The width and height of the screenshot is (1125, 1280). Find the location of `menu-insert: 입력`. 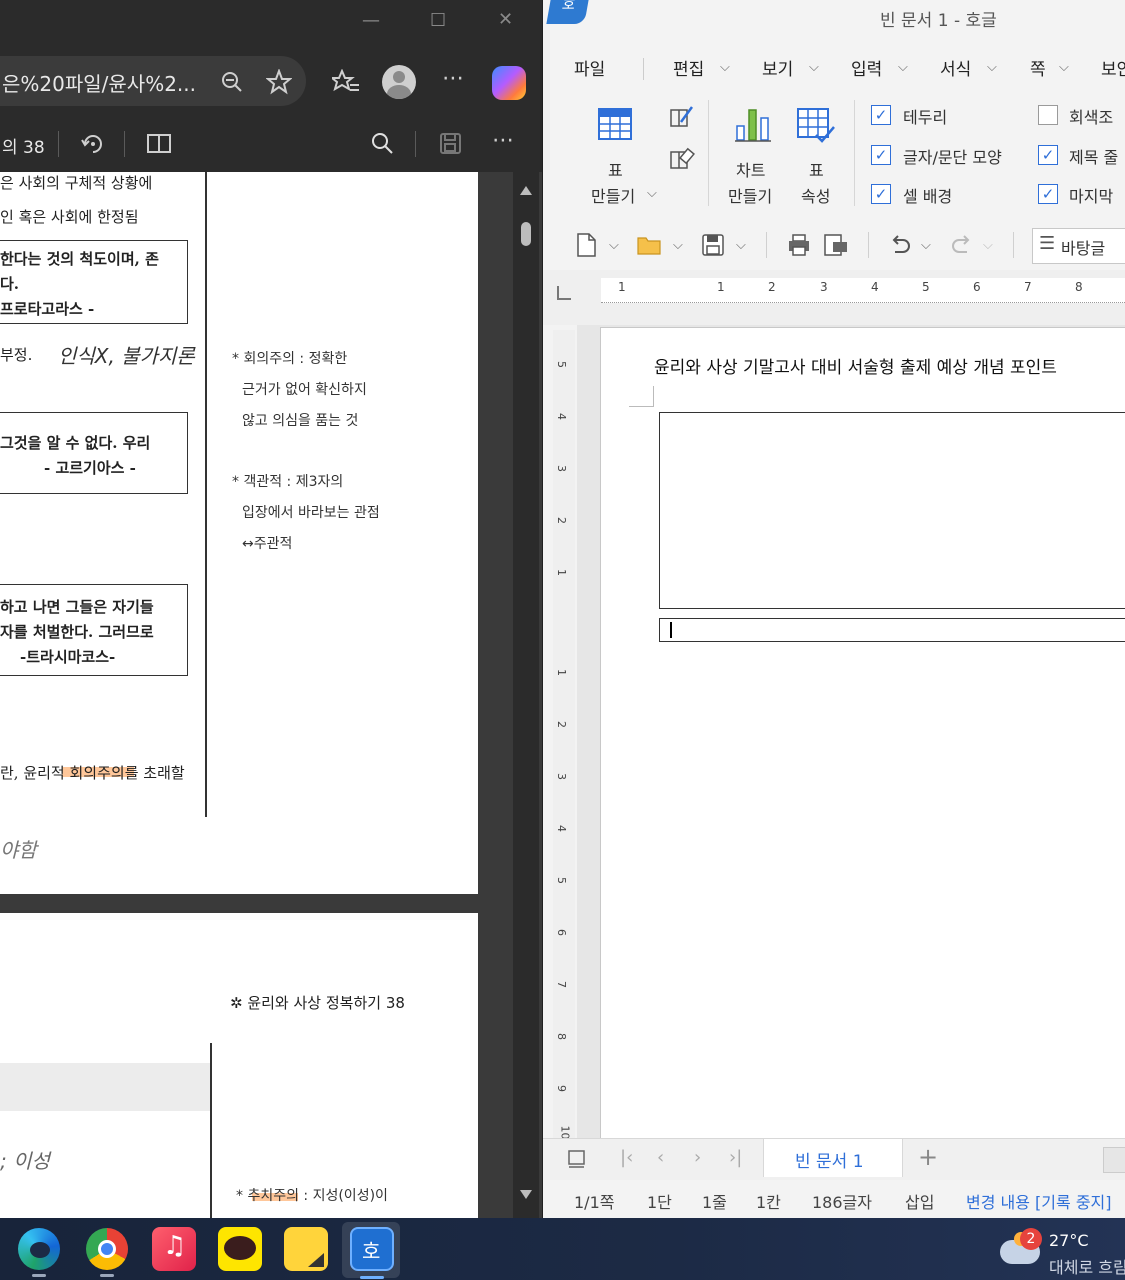

menu-insert: 입력 is located at coordinates (866, 67).